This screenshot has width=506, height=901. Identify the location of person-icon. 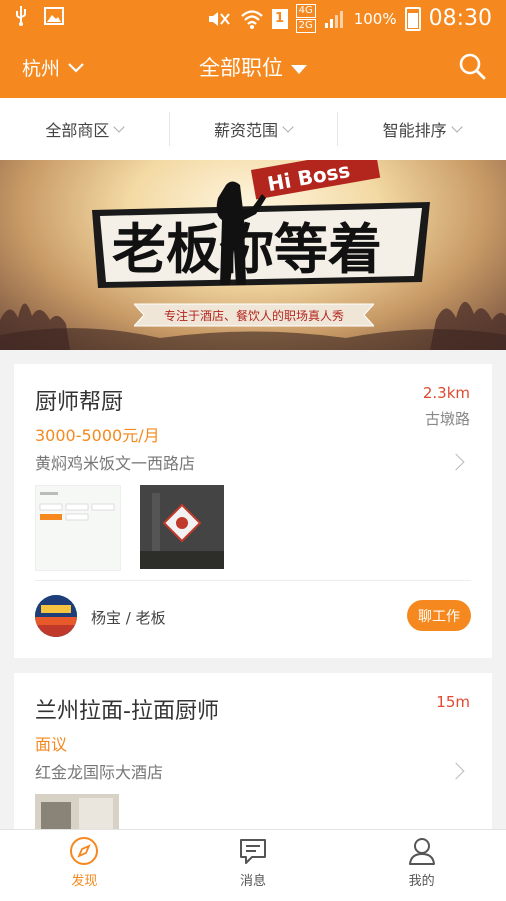
(421, 851).